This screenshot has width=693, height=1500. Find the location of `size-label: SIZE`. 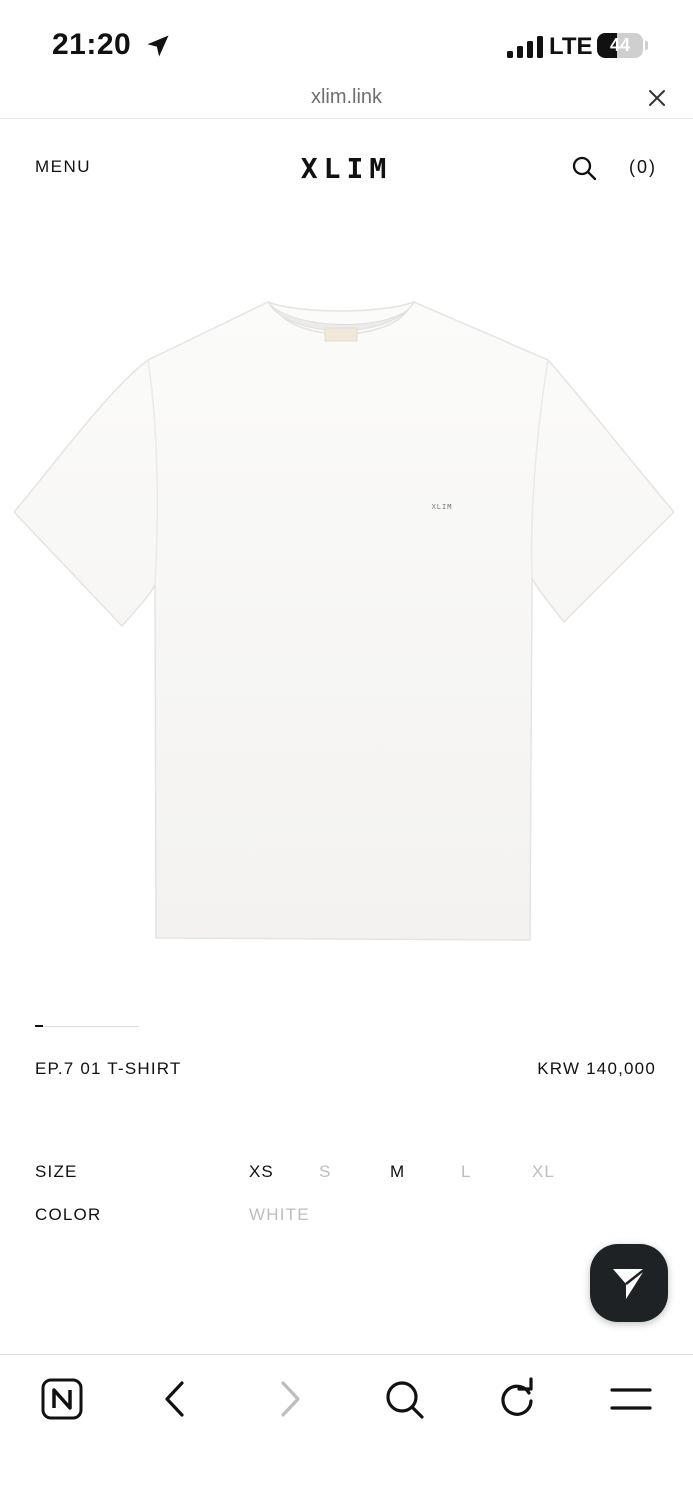

size-label: SIZE is located at coordinates (56, 1171).